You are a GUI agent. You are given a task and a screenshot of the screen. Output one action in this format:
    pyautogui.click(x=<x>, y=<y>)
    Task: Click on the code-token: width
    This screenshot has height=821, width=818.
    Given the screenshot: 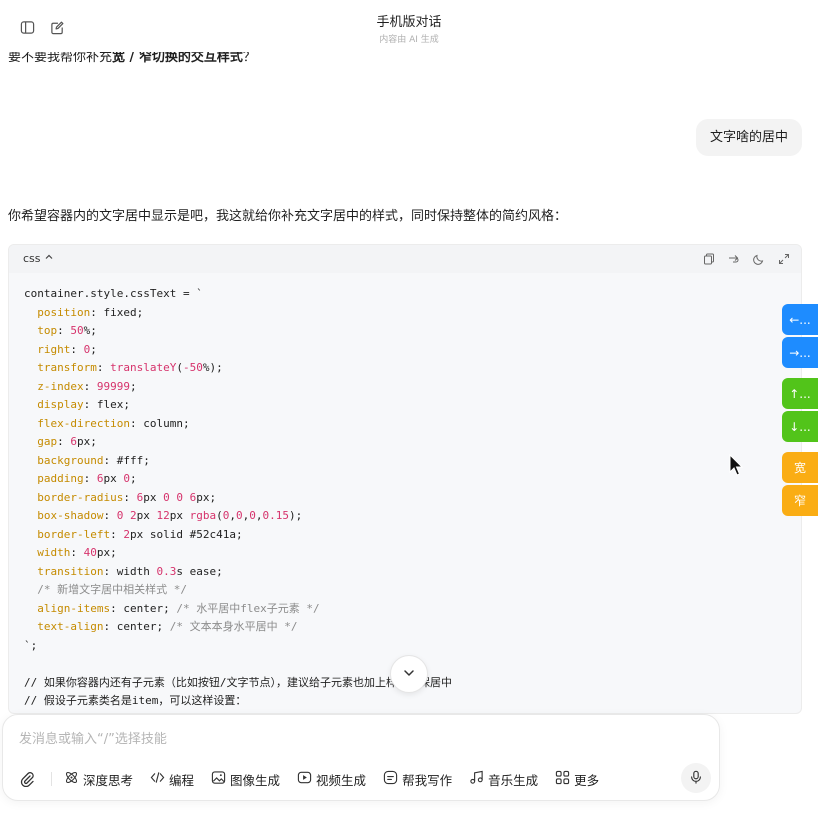 What is the action you would take?
    pyautogui.click(x=54, y=552)
    